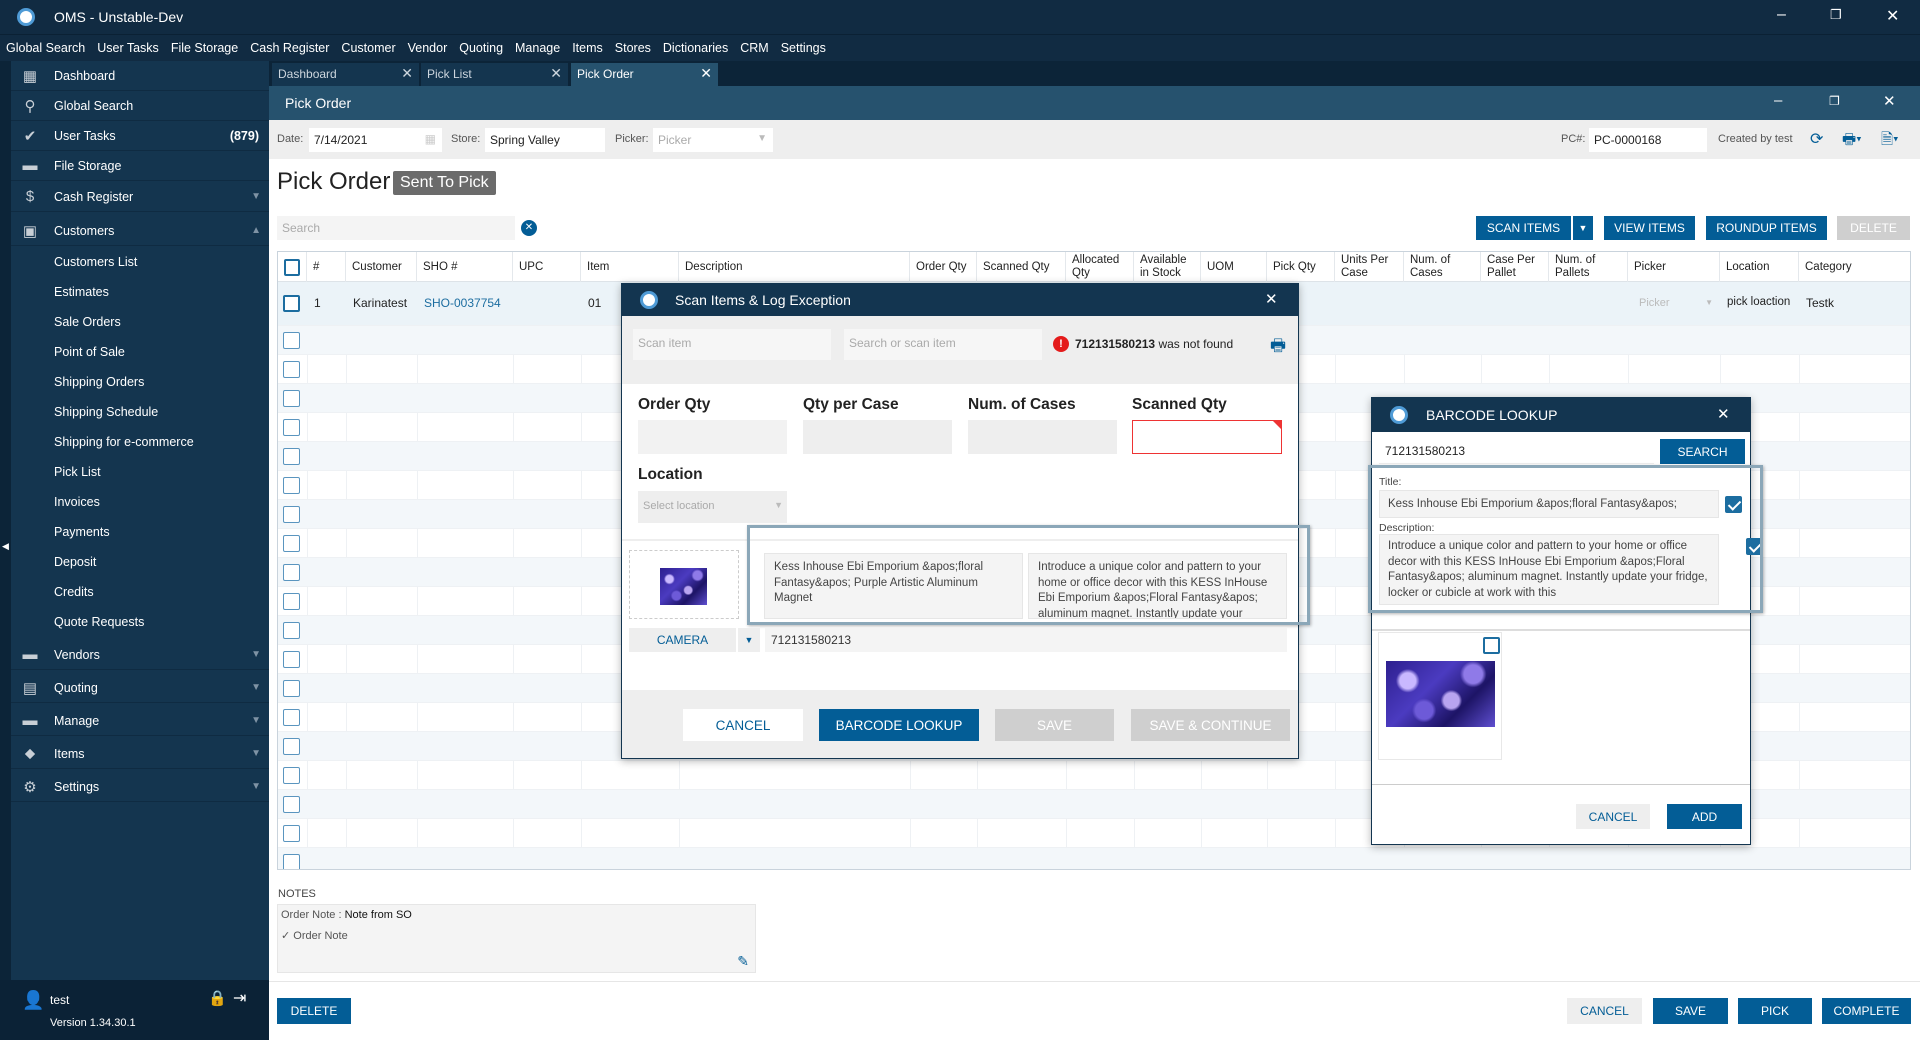 This screenshot has height=1040, width=1920. I want to click on edit-pencil-icon: ✎, so click(743, 961).